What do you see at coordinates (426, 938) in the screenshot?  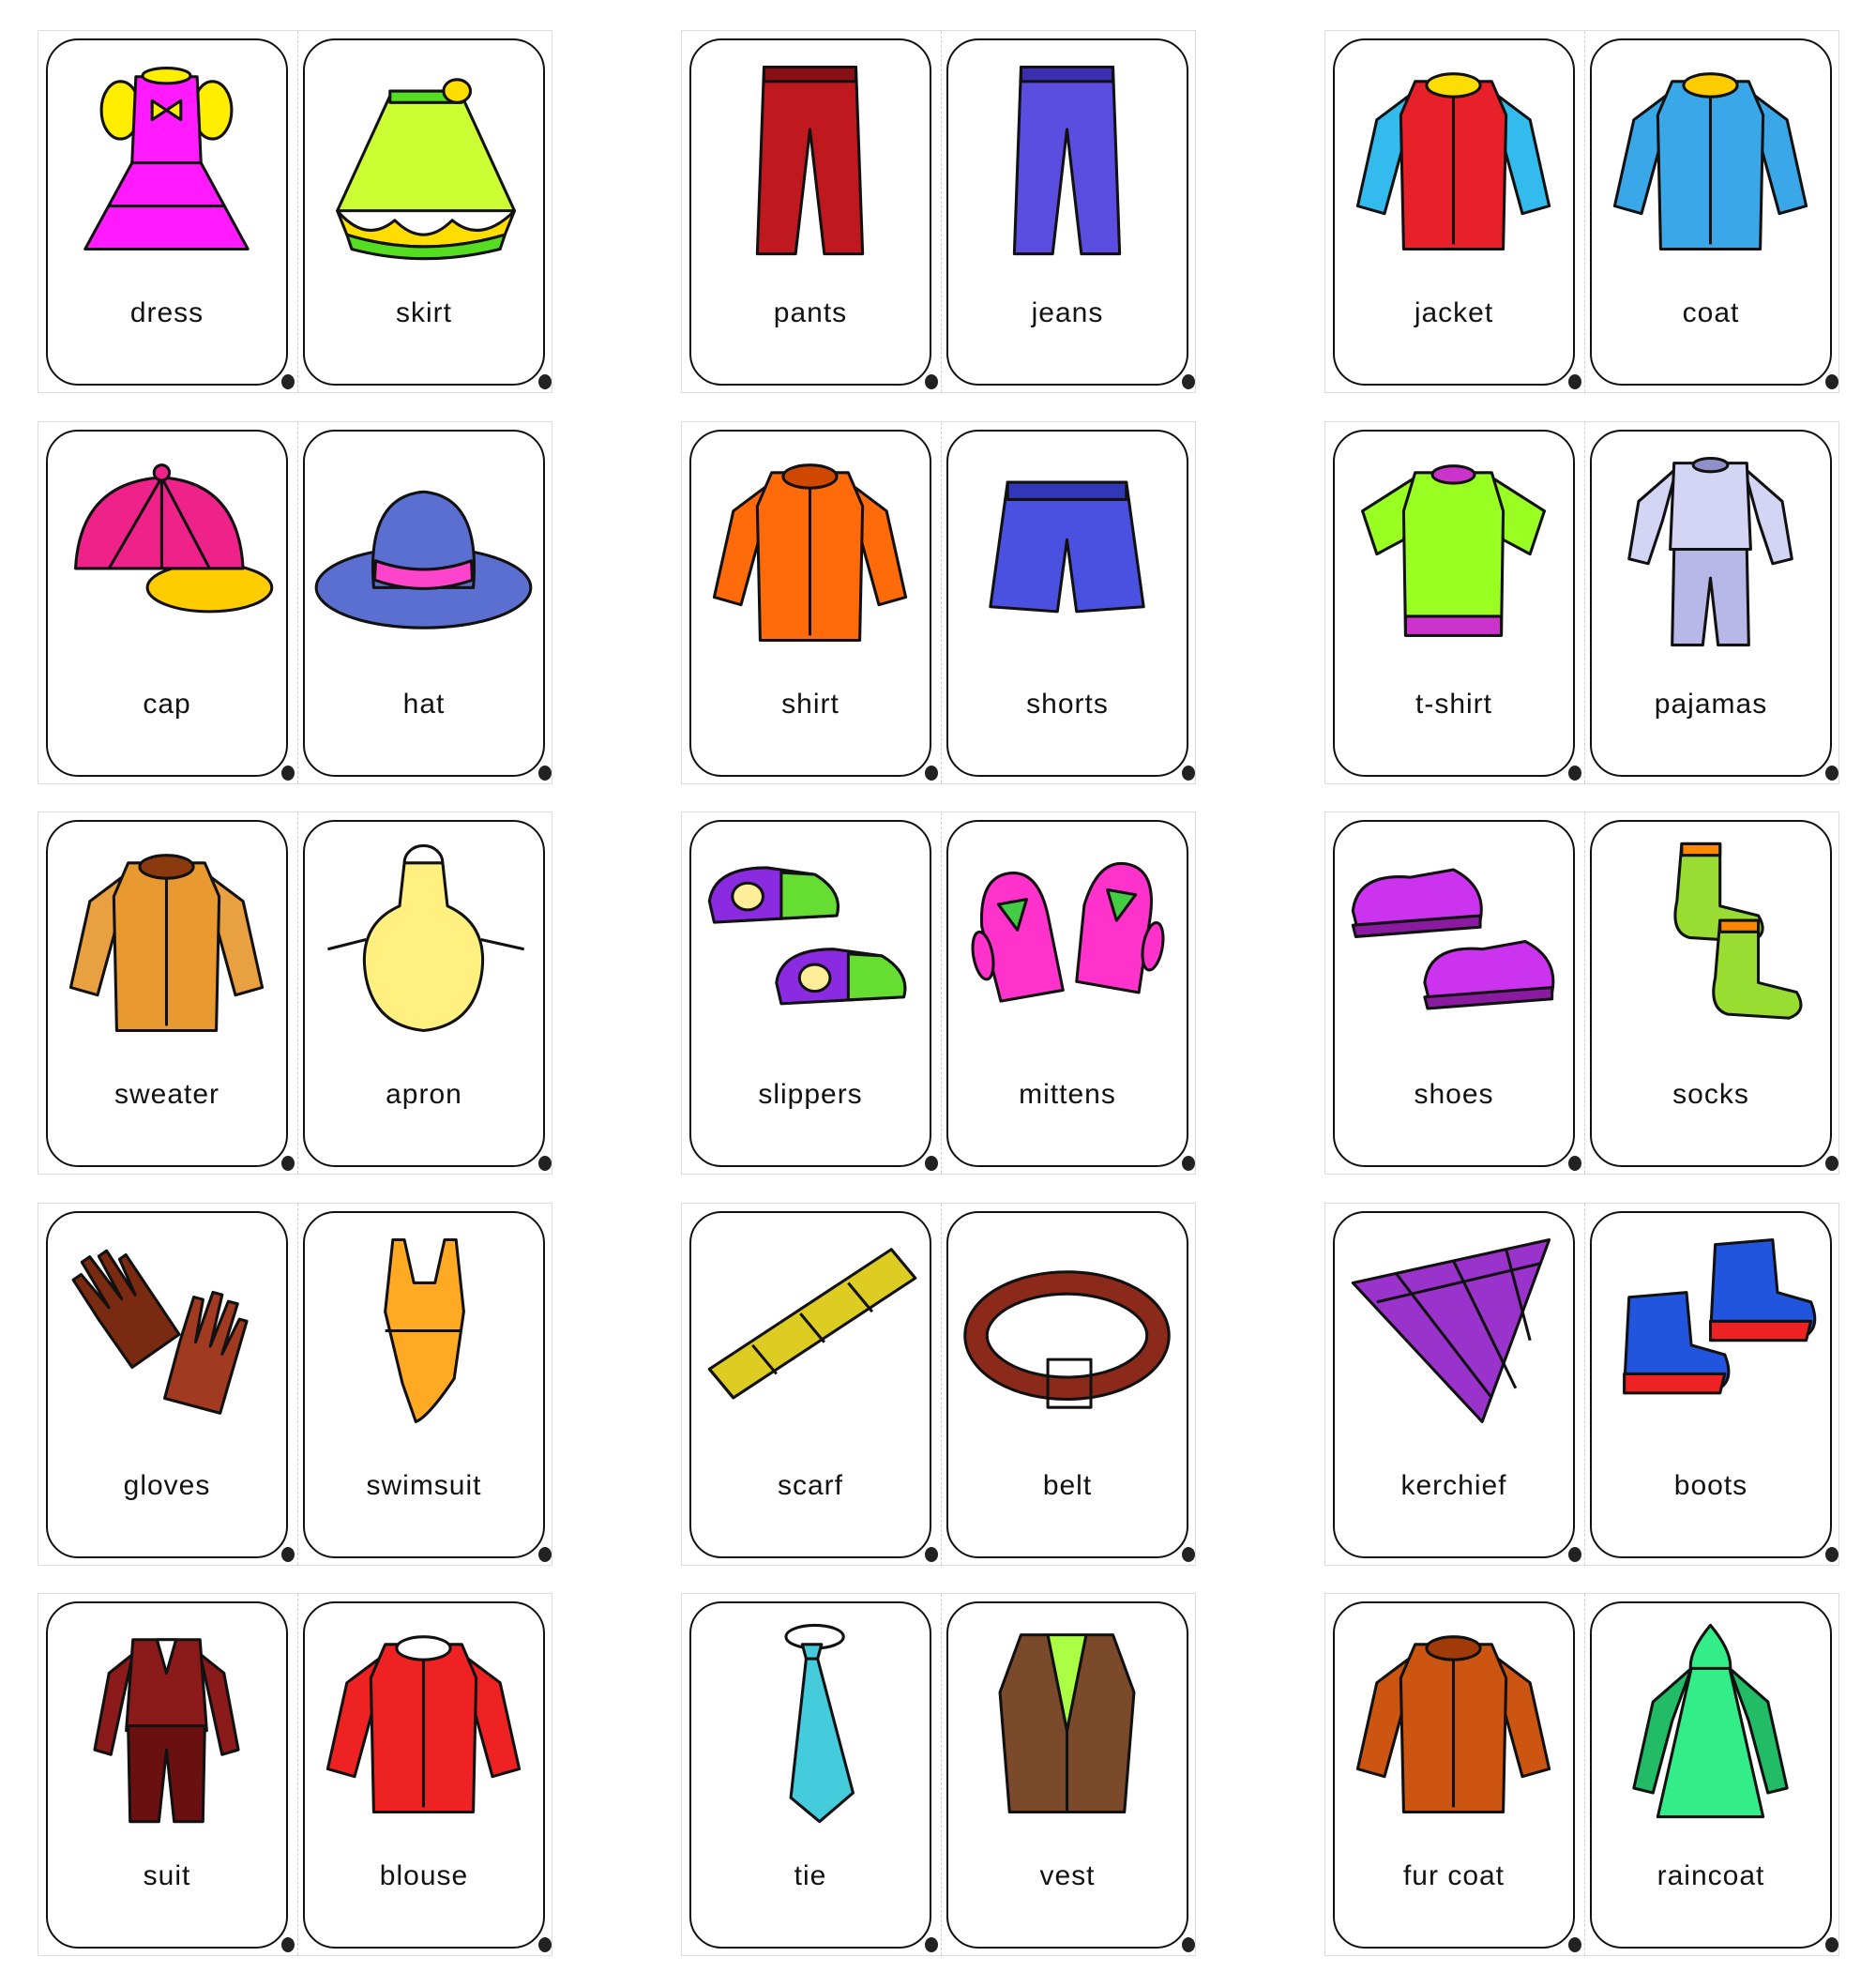 I see `apron-illustration-icon` at bounding box center [426, 938].